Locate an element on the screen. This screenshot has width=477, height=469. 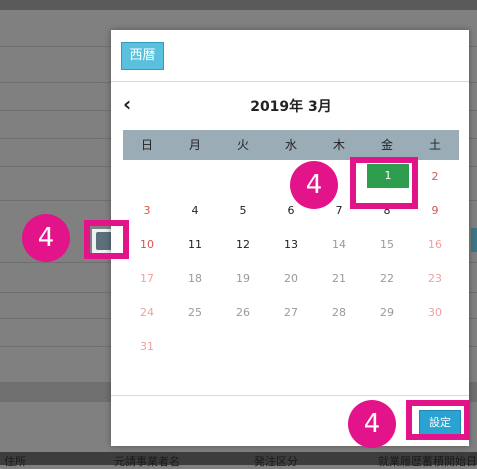
day-cell: 21 is located at coordinates (339, 279).